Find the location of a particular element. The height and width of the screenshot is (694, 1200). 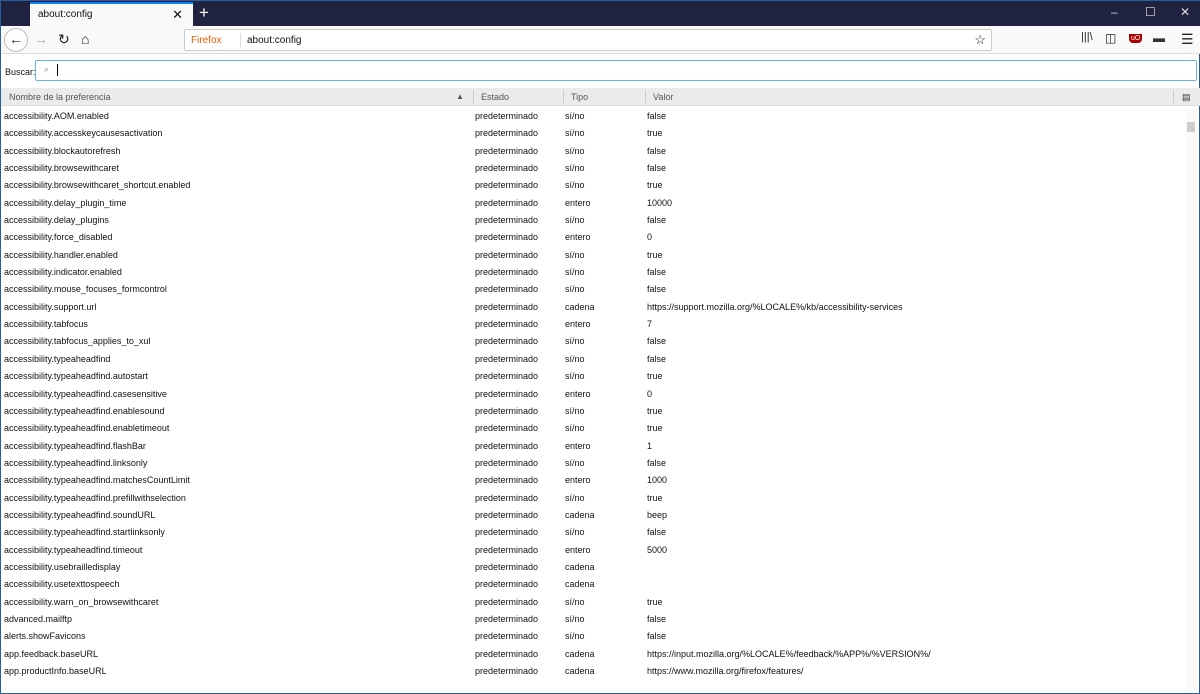

forward-button: → is located at coordinates (41, 39).